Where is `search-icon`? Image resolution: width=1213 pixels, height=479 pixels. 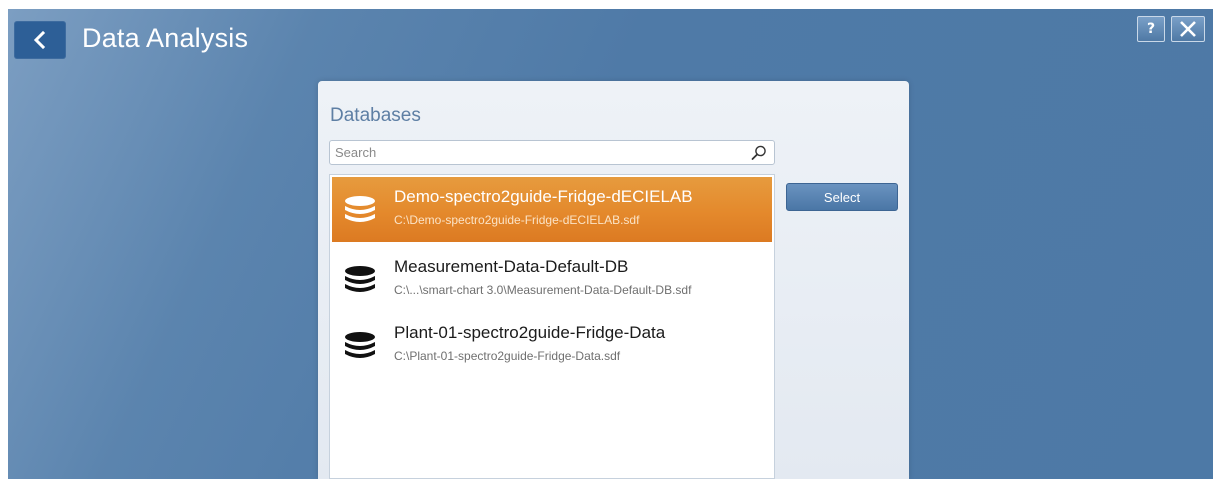
search-icon is located at coordinates (759, 153).